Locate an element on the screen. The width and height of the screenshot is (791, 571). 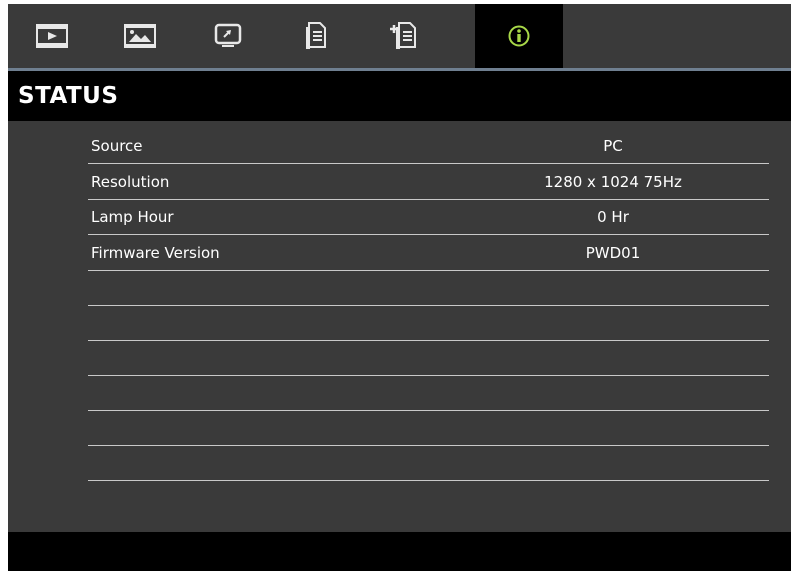
status-row-lamp-hour: Lamp Hour 0 Hr is located at coordinates (428, 217).